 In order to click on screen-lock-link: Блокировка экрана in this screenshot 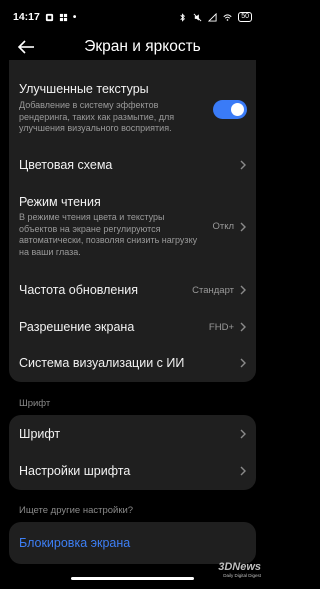, I will do `click(74, 543)`.